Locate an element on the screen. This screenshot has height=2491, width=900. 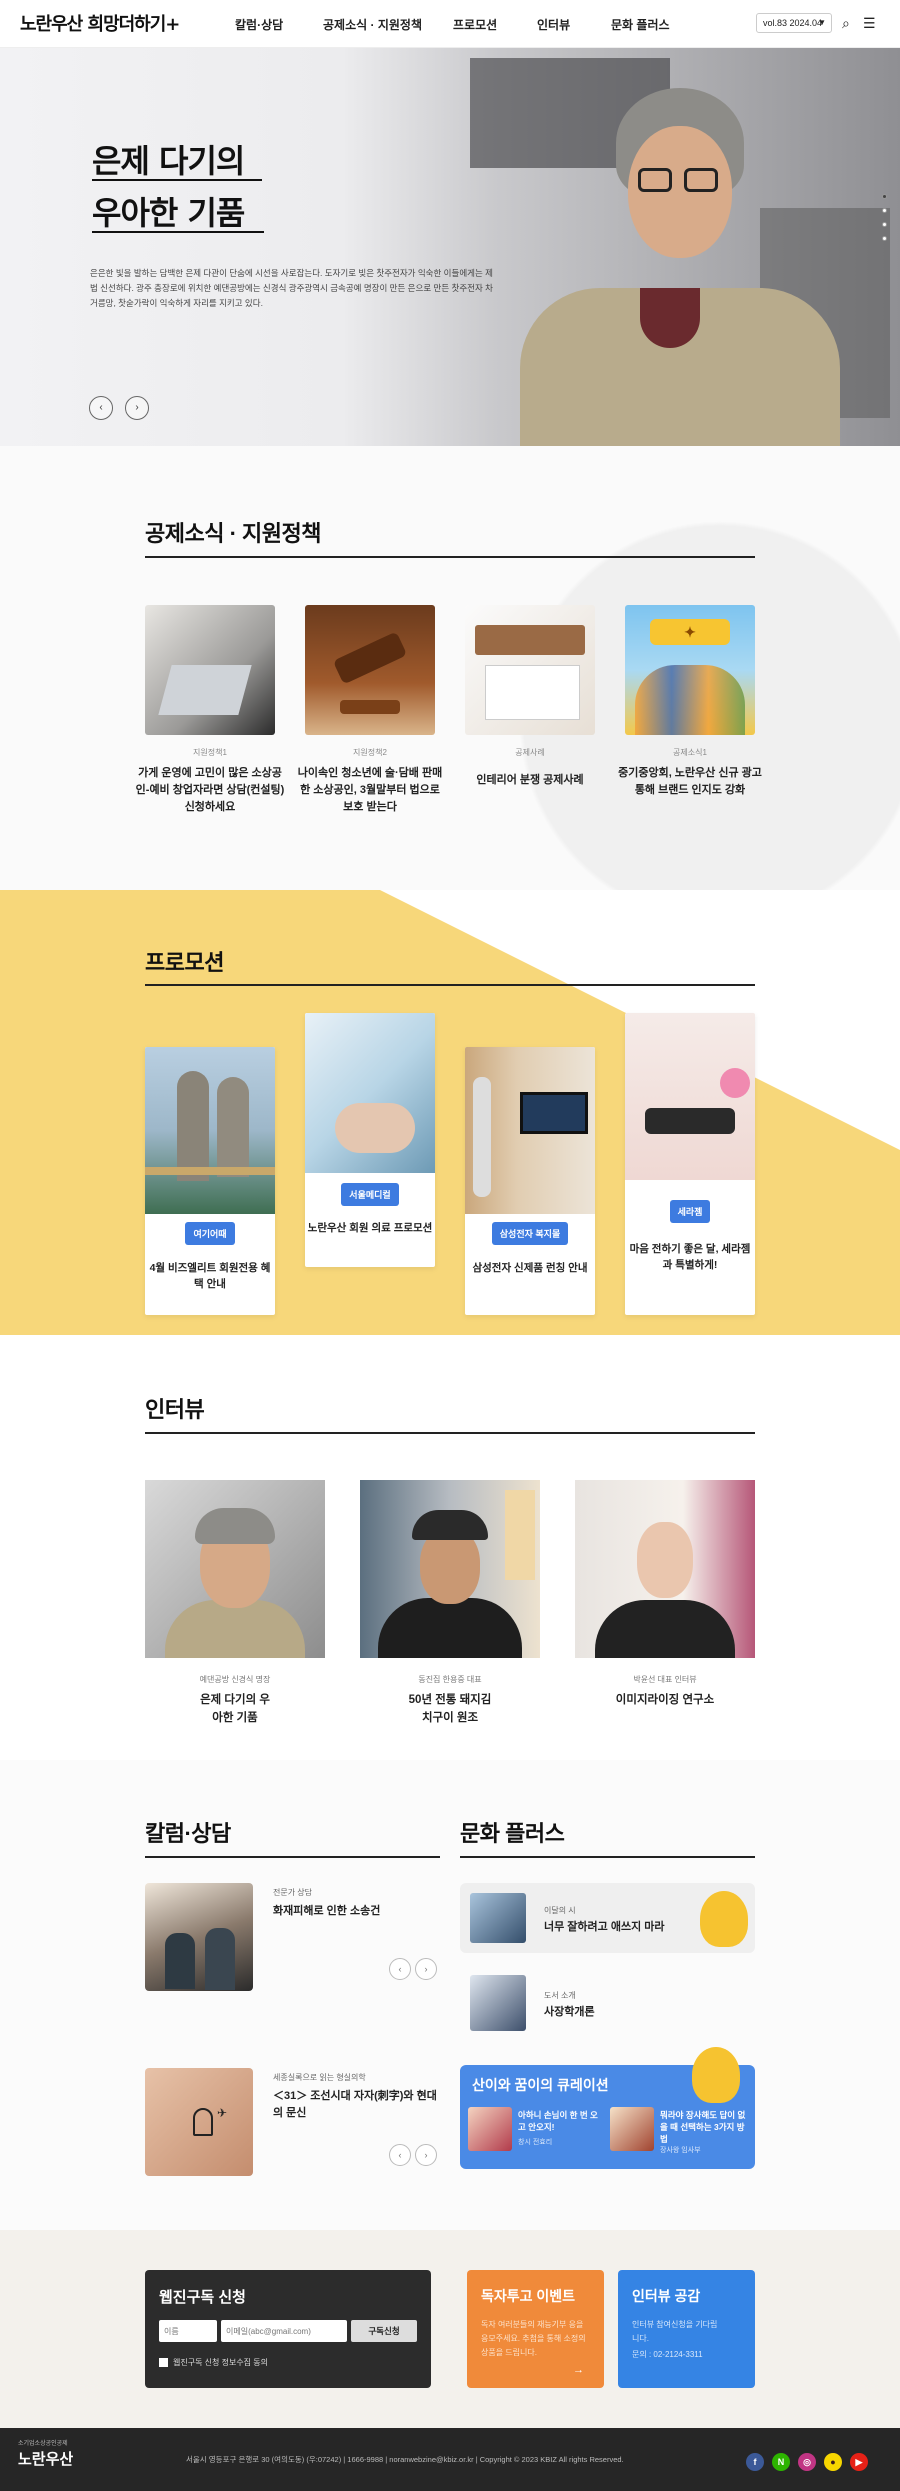
firefighter is located at coordinates (220, 1959).